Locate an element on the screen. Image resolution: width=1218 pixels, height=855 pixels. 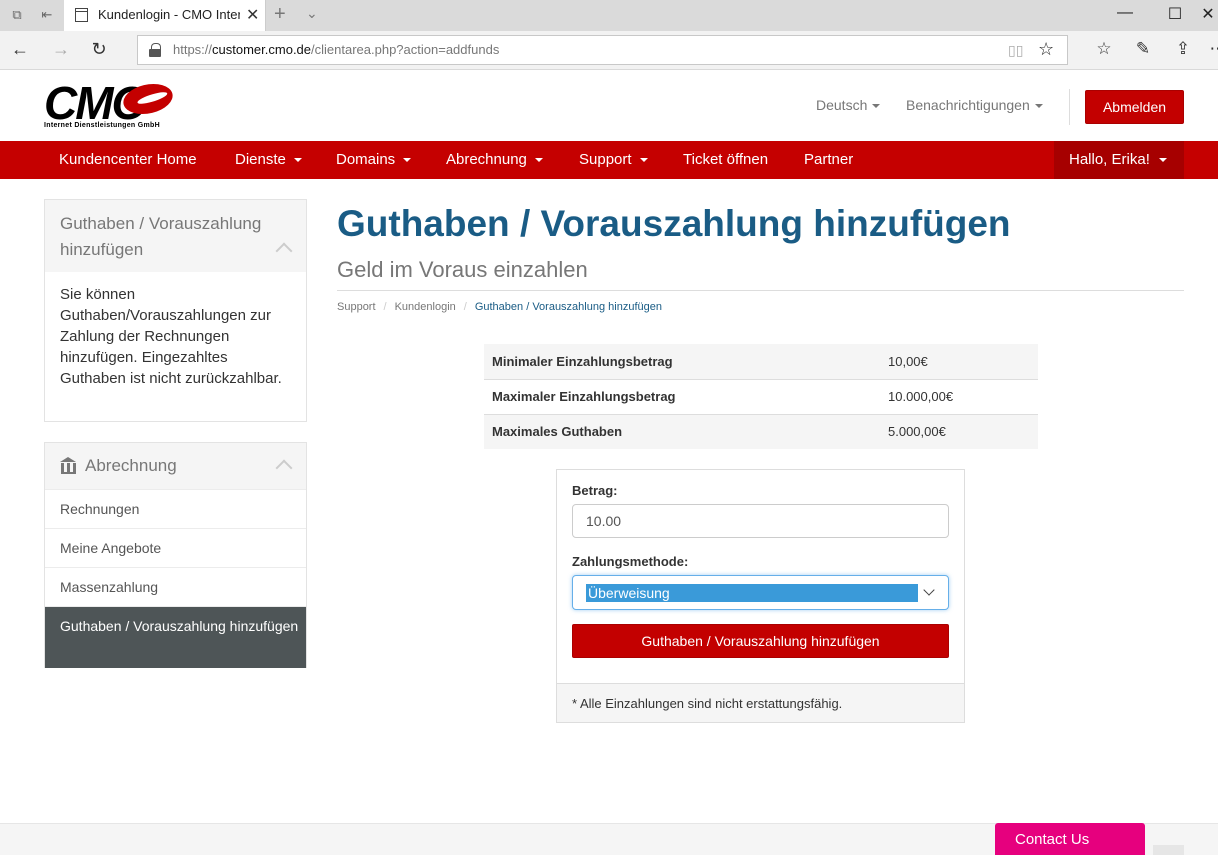
payment-method-selected: Überweisung is located at coordinates (752, 593).